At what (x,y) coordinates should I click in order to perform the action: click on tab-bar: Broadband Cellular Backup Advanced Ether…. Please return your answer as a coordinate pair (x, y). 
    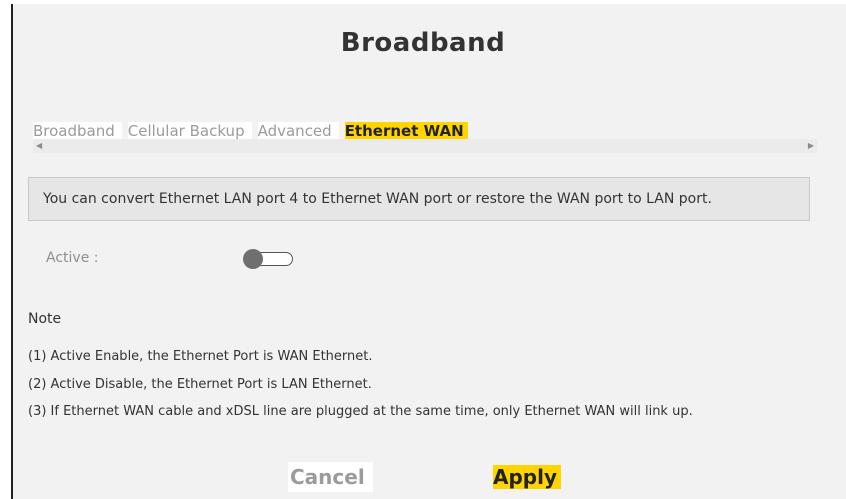
    Looking at the image, I should click on (257, 131).